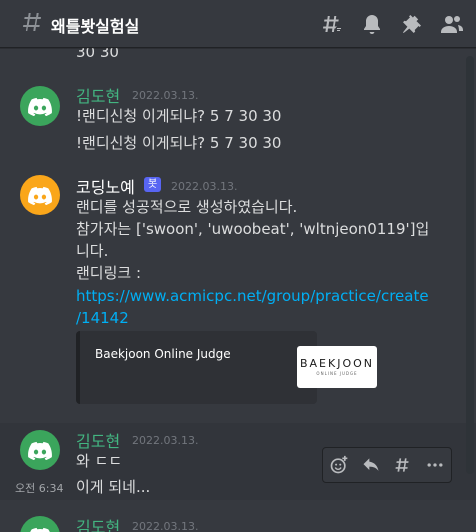 This screenshot has height=532, width=476. Describe the element at coordinates (337, 363) in the screenshot. I see `thumbnail-logo-text: BAEKJOON` at that location.